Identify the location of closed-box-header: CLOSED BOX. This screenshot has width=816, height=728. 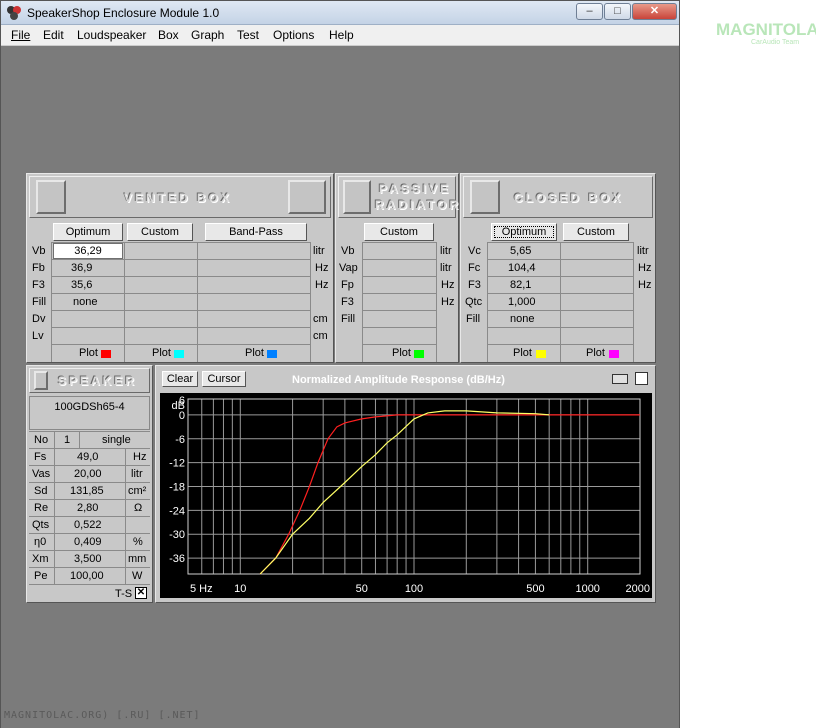
(558, 197).